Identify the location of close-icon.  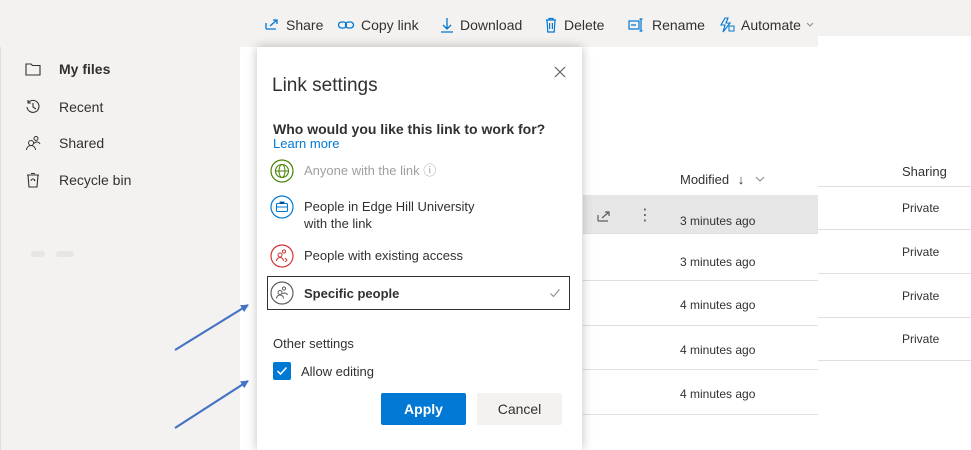
(560, 72).